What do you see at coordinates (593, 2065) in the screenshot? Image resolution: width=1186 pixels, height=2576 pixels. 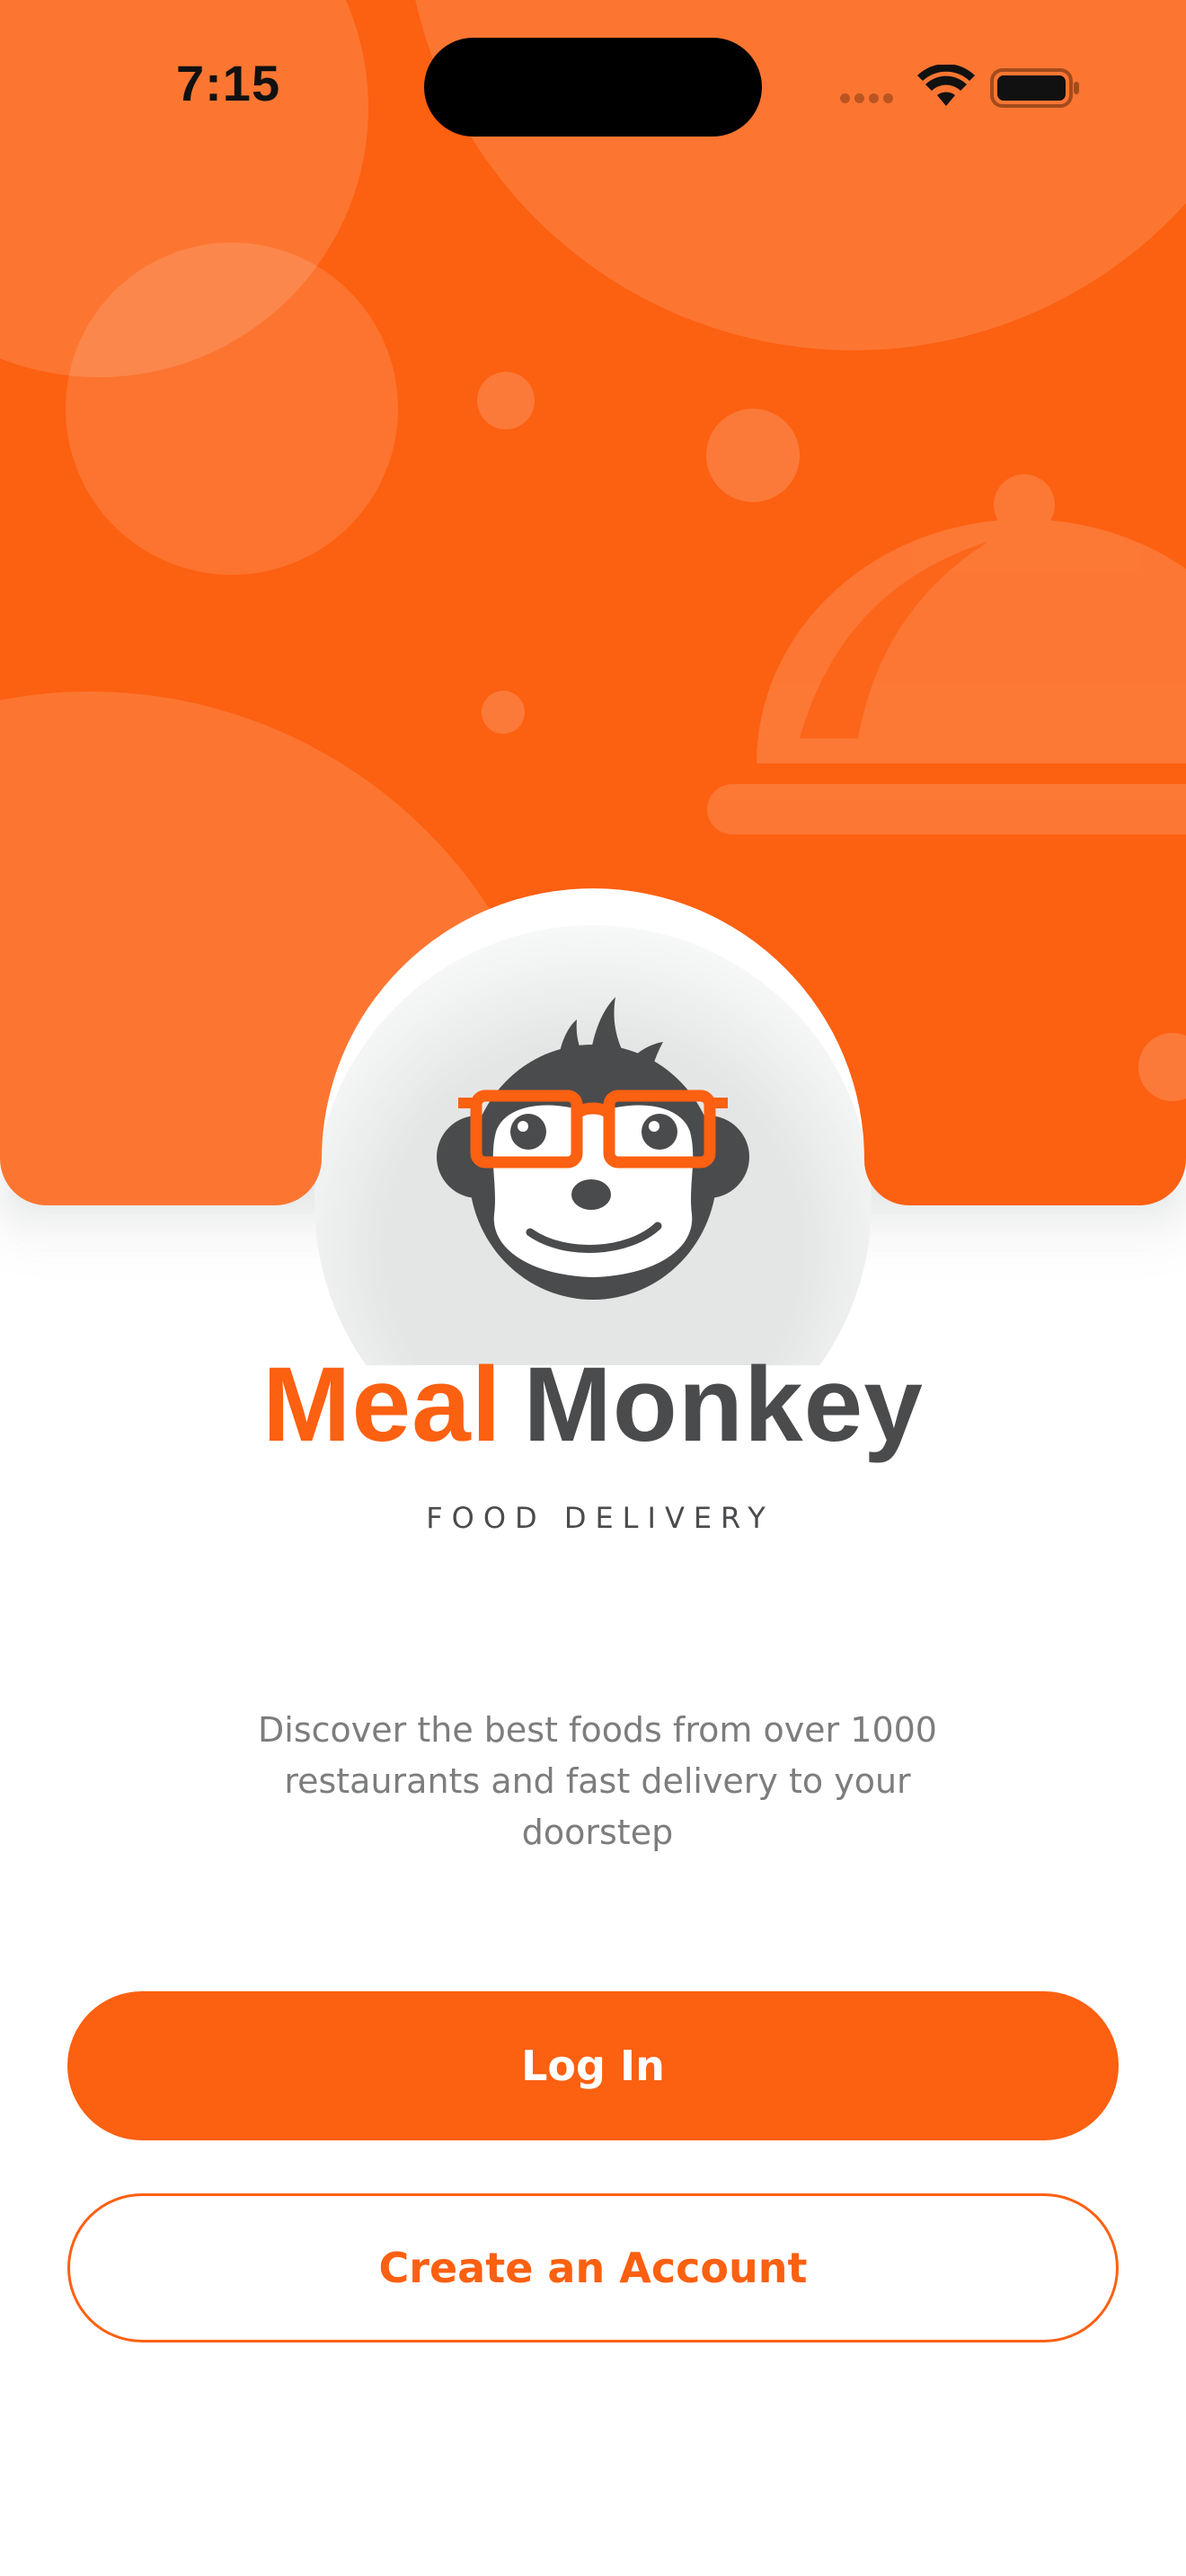 I see `login-button: Log In` at bounding box center [593, 2065].